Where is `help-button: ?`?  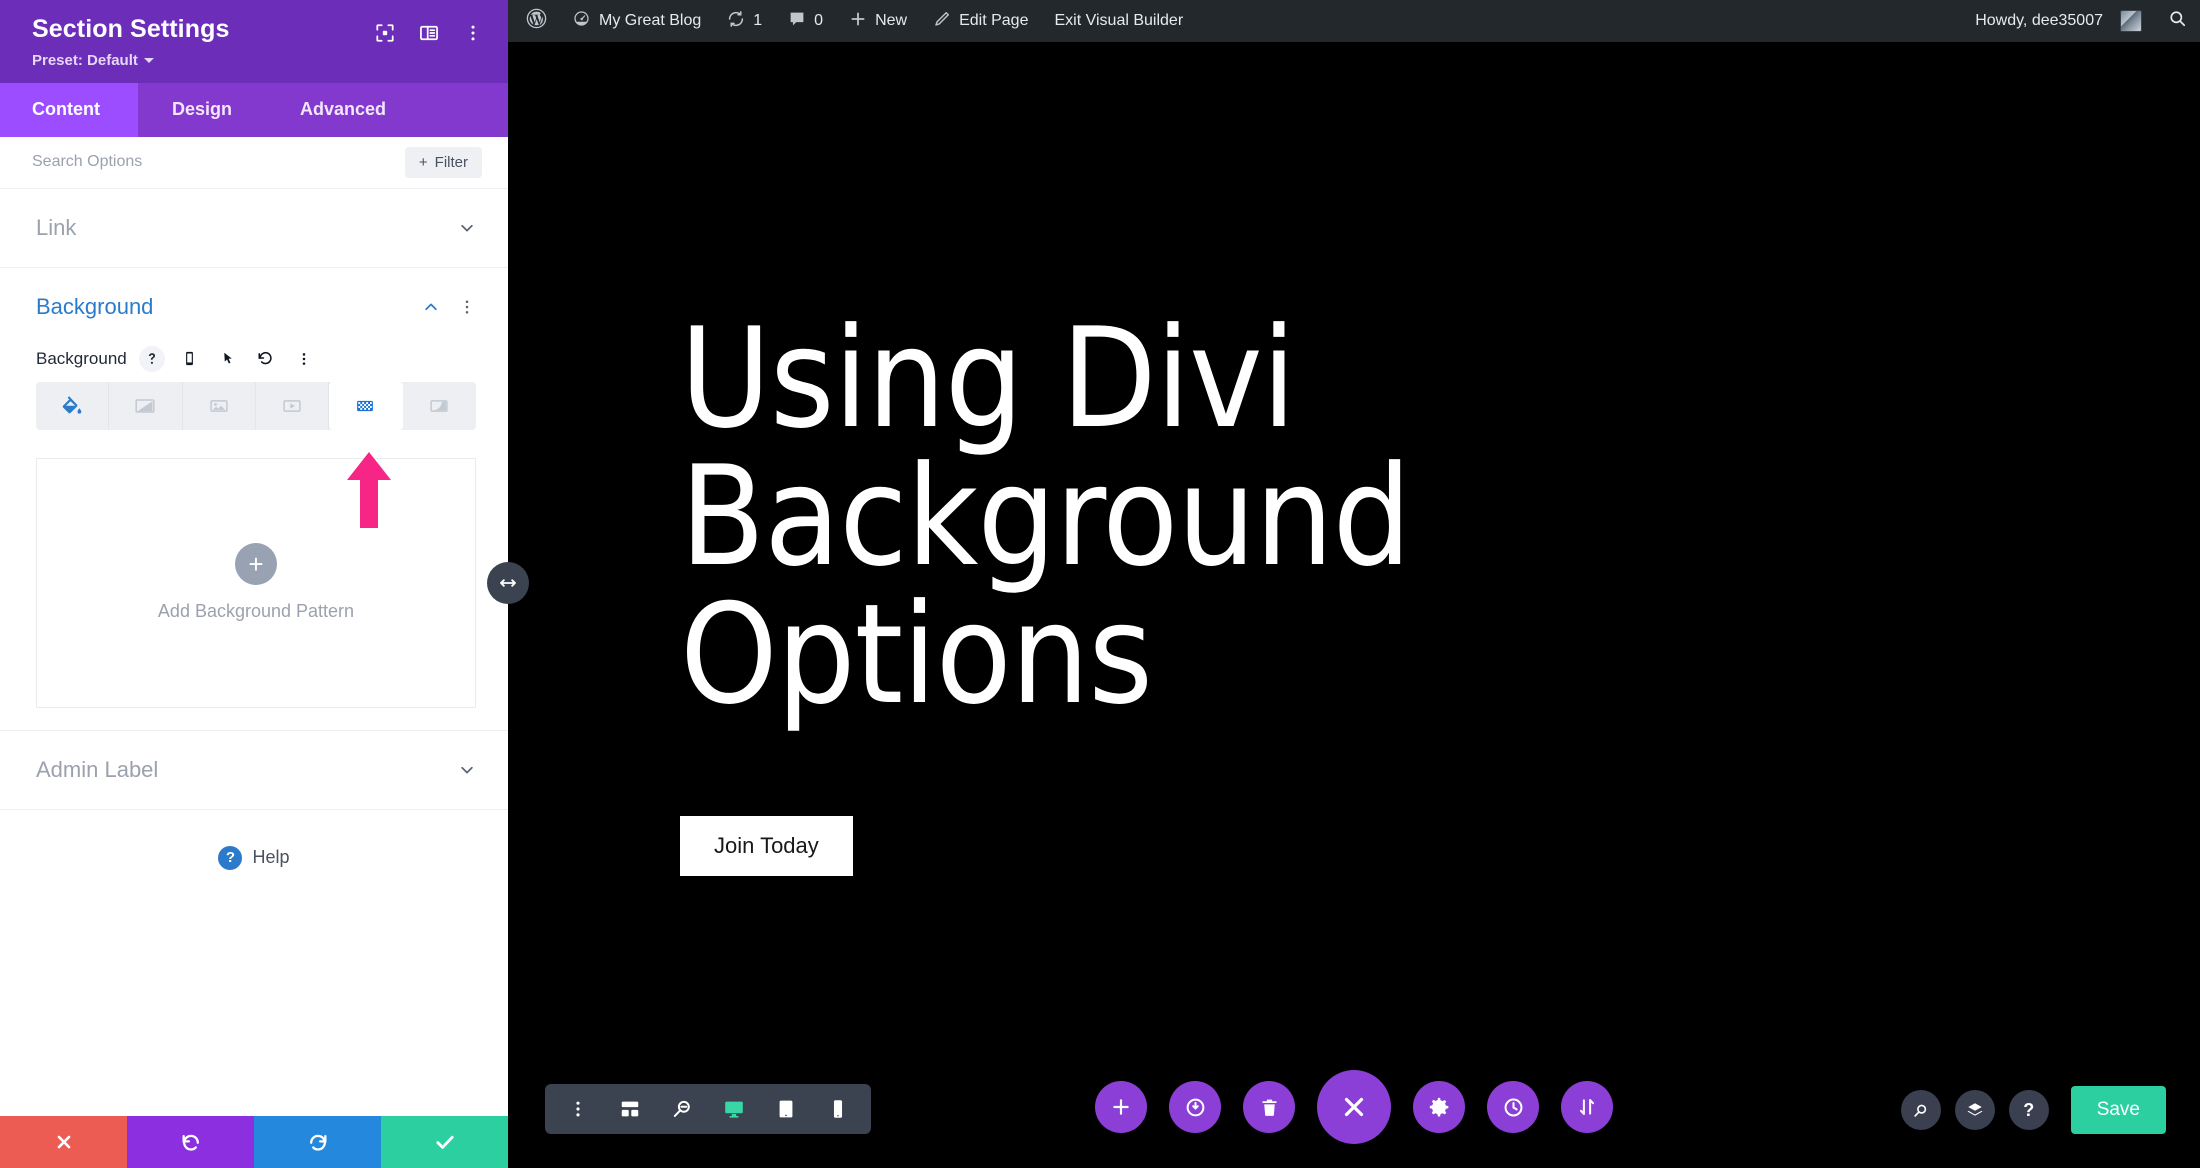
help-button: ? is located at coordinates (2028, 1110).